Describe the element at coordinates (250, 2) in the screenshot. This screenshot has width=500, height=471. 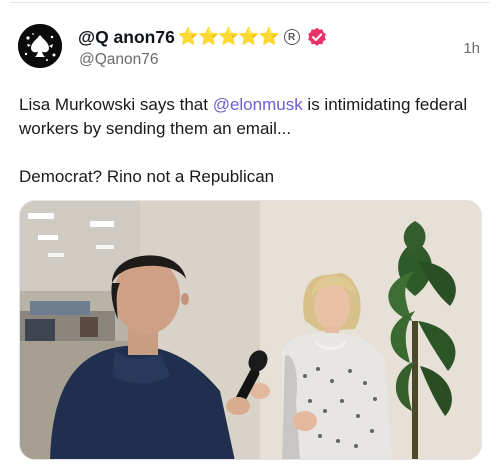
I see `top-divider` at that location.